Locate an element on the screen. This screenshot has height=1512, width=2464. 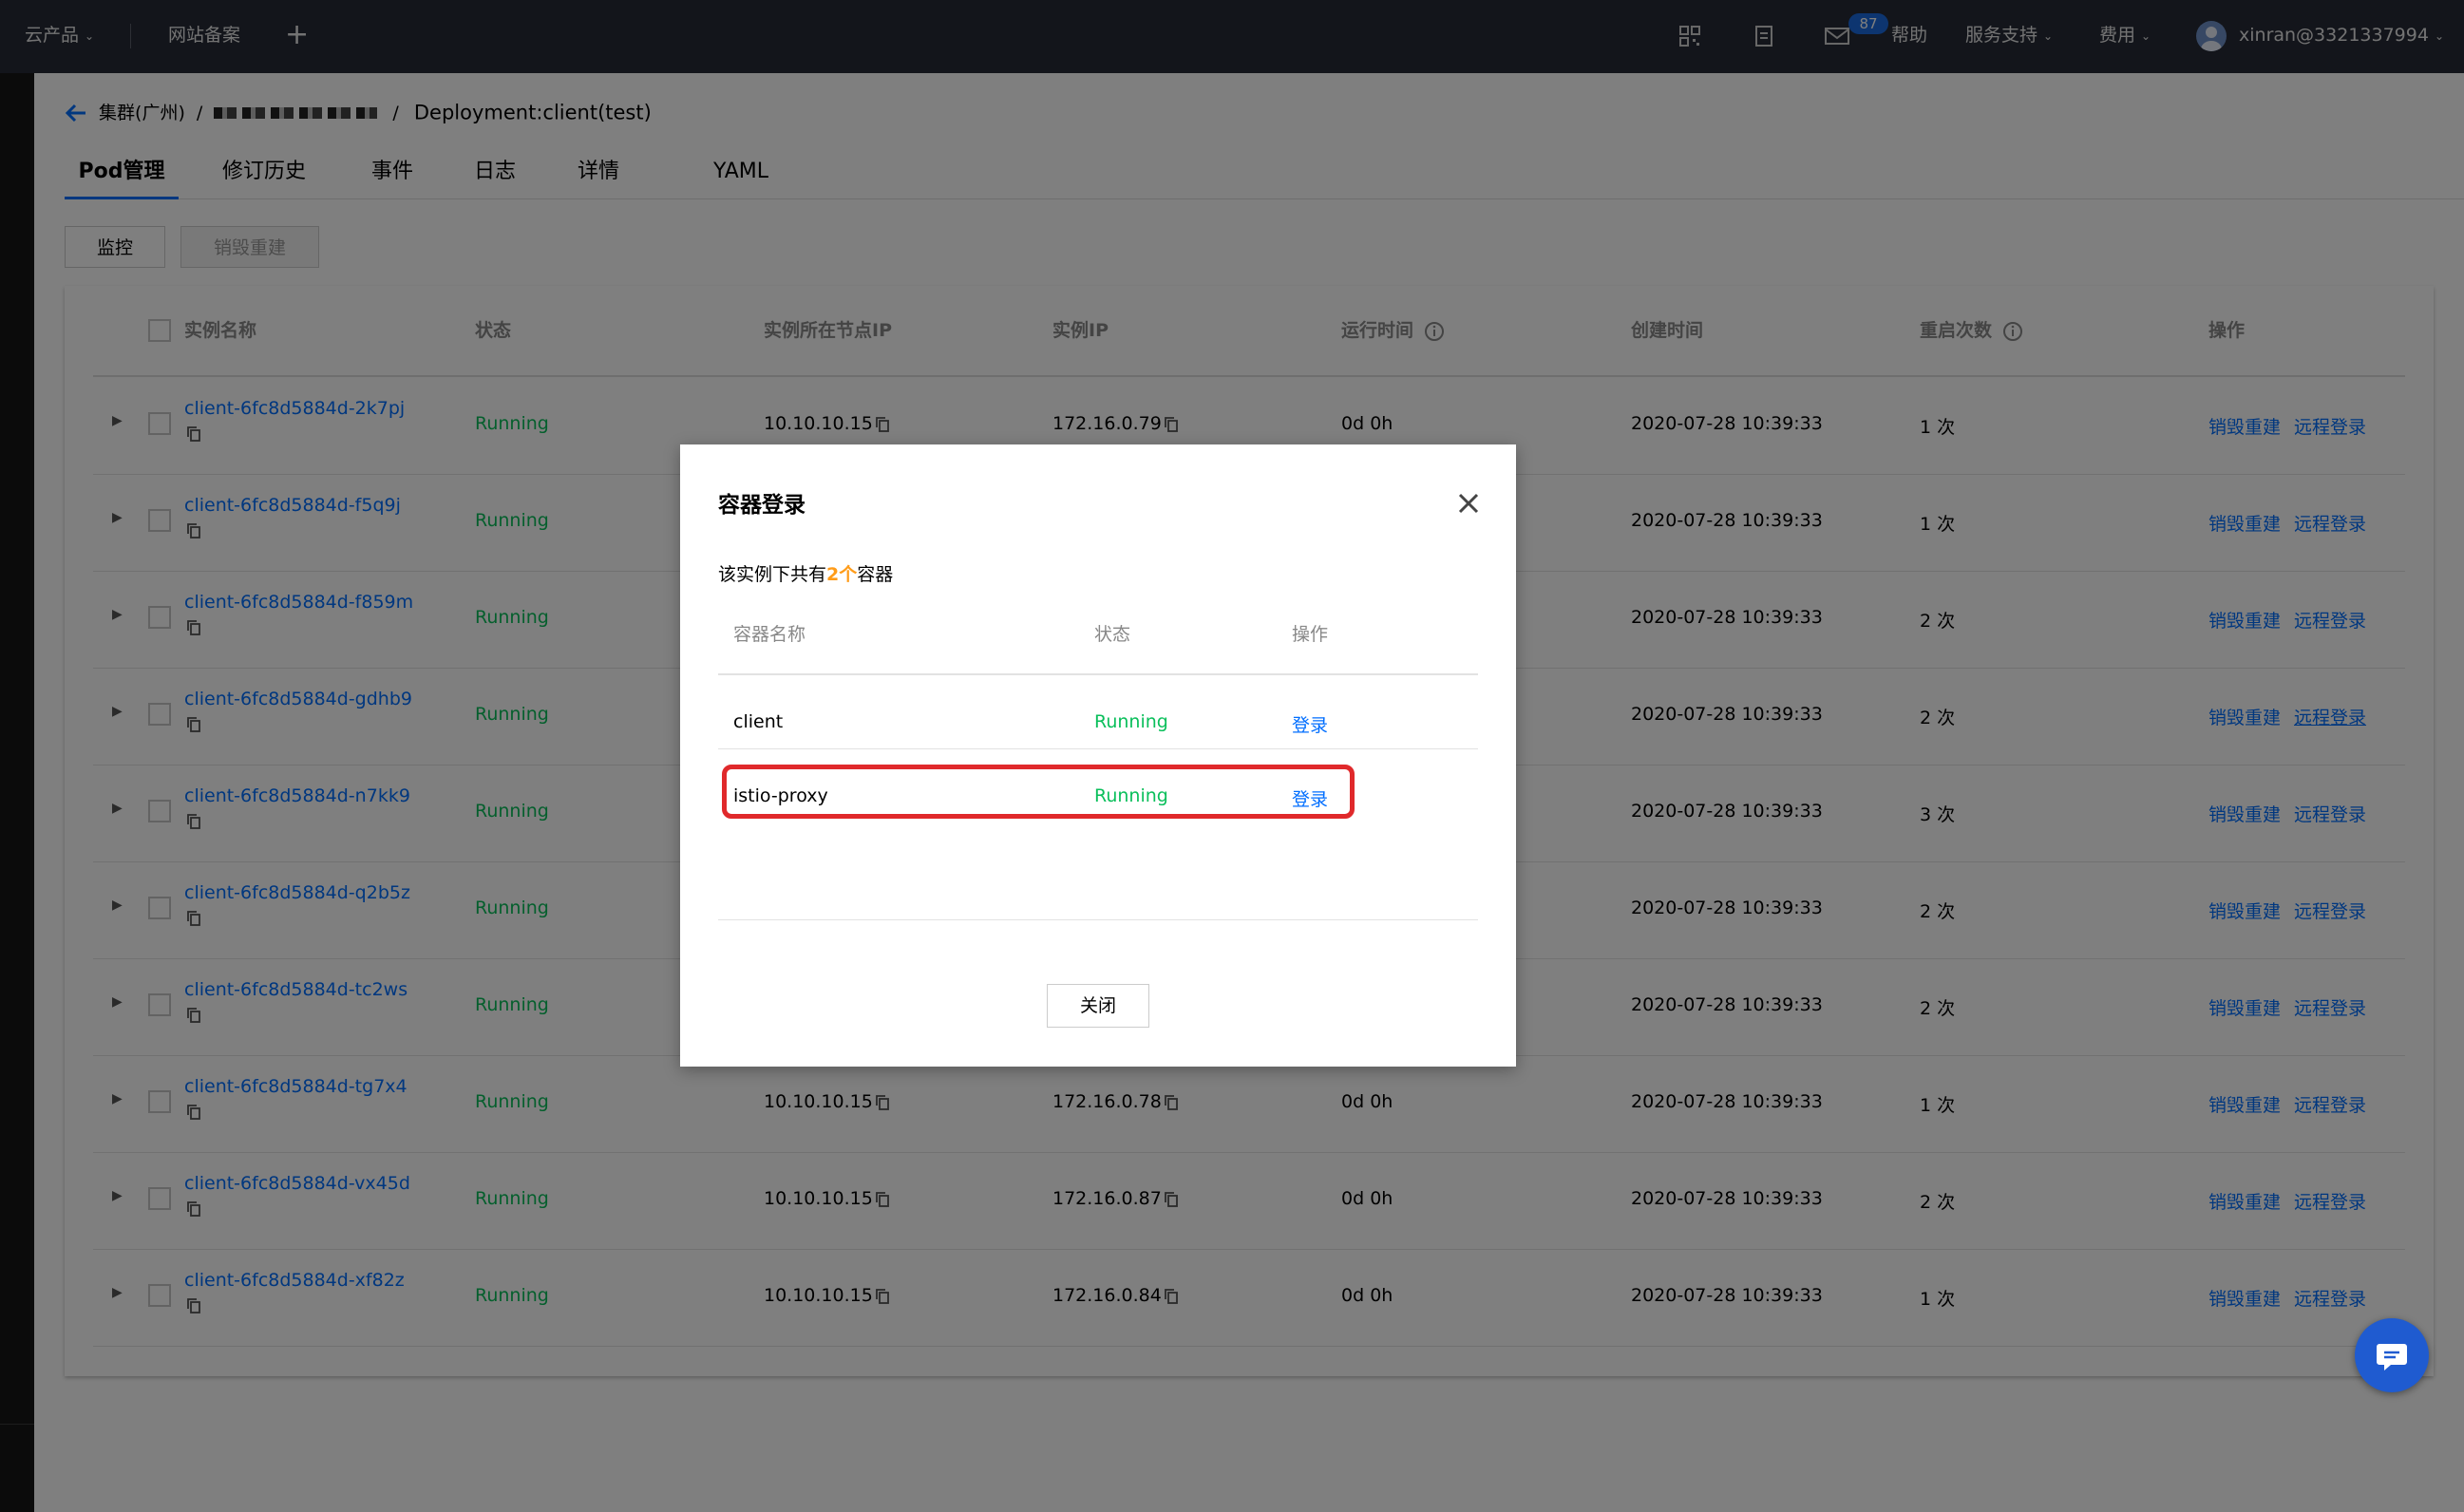
annotation-highlight-box is located at coordinates (1038, 792).